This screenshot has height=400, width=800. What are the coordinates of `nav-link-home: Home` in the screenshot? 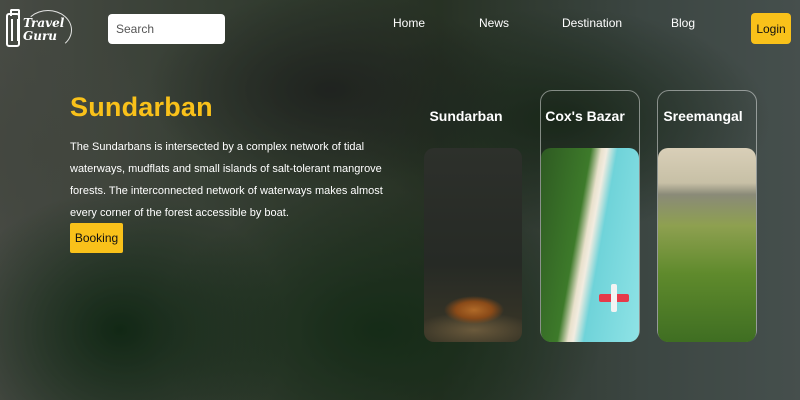 It's located at (409, 23).